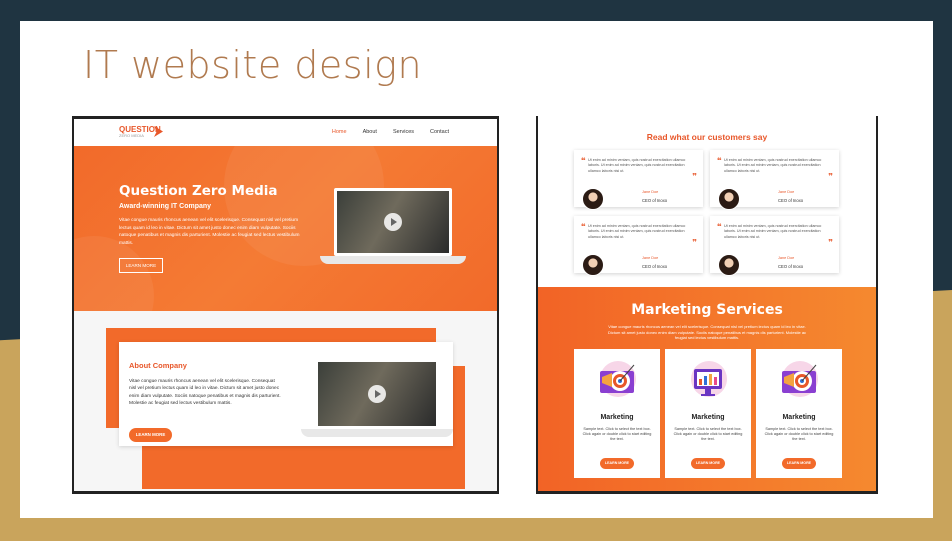 This screenshot has height=541, width=952. What do you see at coordinates (253, 65) in the screenshot?
I see `slide-title: IT website design` at bounding box center [253, 65].